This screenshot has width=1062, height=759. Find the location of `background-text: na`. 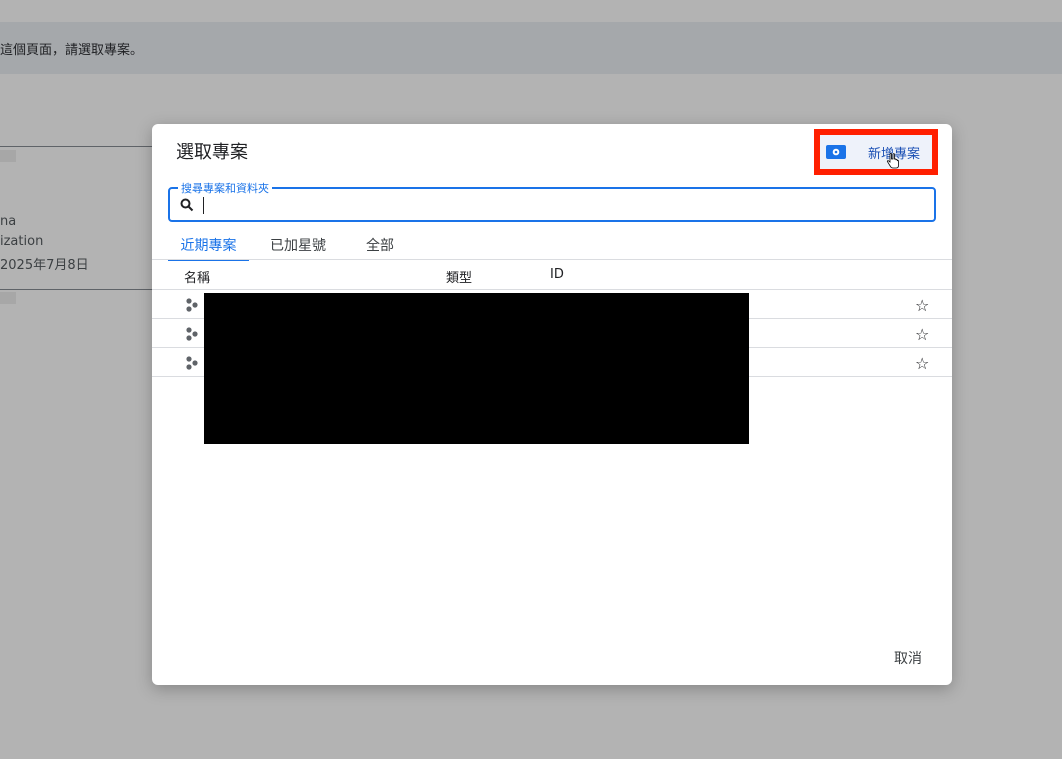

background-text: na is located at coordinates (8, 221).